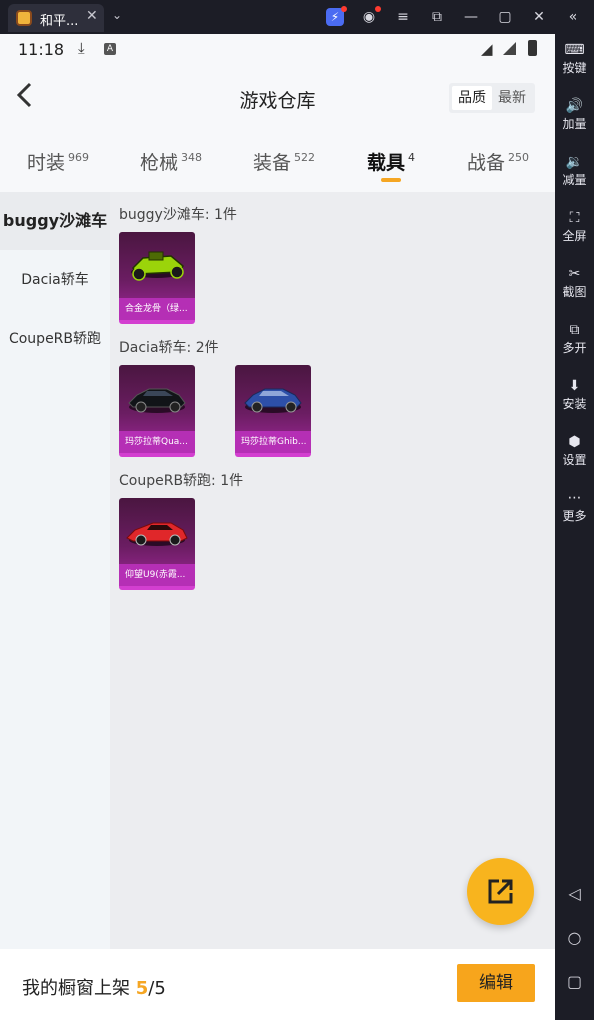 This screenshot has height=1020, width=594. What do you see at coordinates (512, 98) in the screenshot?
I see `sort-latest-button: 最新` at bounding box center [512, 98].